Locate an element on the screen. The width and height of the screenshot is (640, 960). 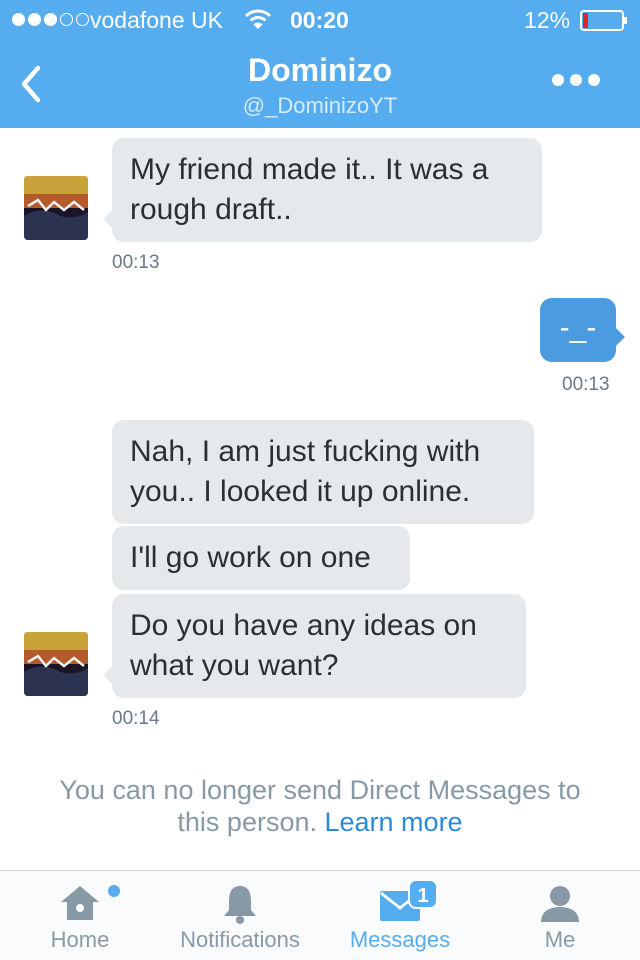
messages-count-badge: 1 is located at coordinates (423, 894).